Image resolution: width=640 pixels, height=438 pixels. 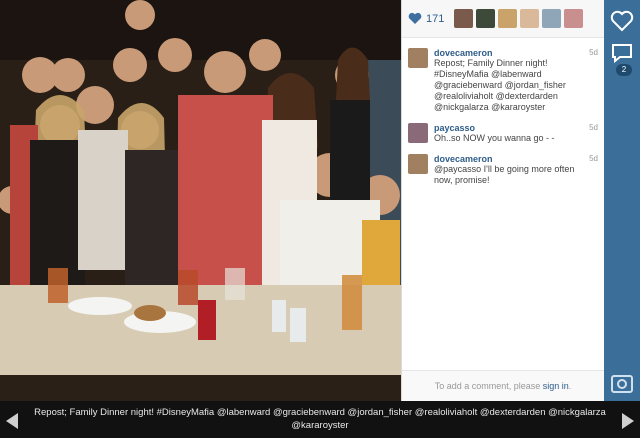 I want to click on prev-arrow-icon, so click(x=12, y=421).